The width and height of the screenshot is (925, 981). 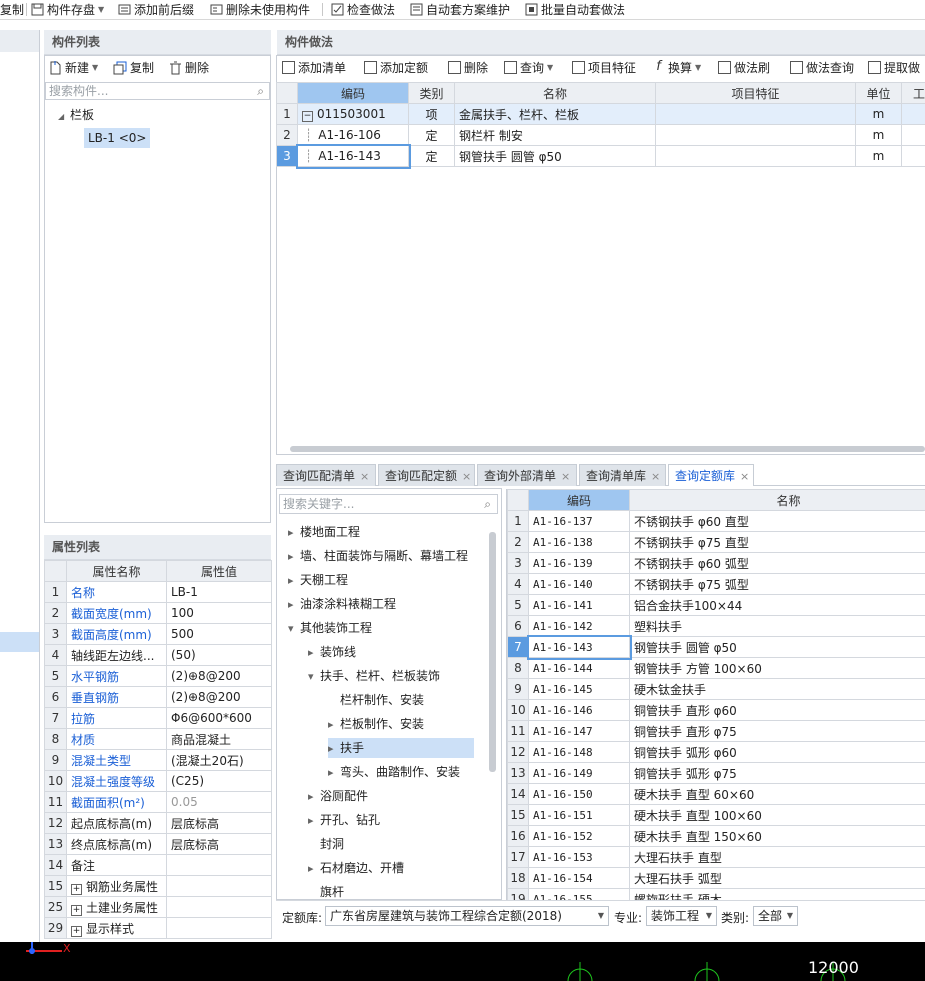 I want to click on save-component-button: 构件存盘 ▼, so click(x=67, y=9).